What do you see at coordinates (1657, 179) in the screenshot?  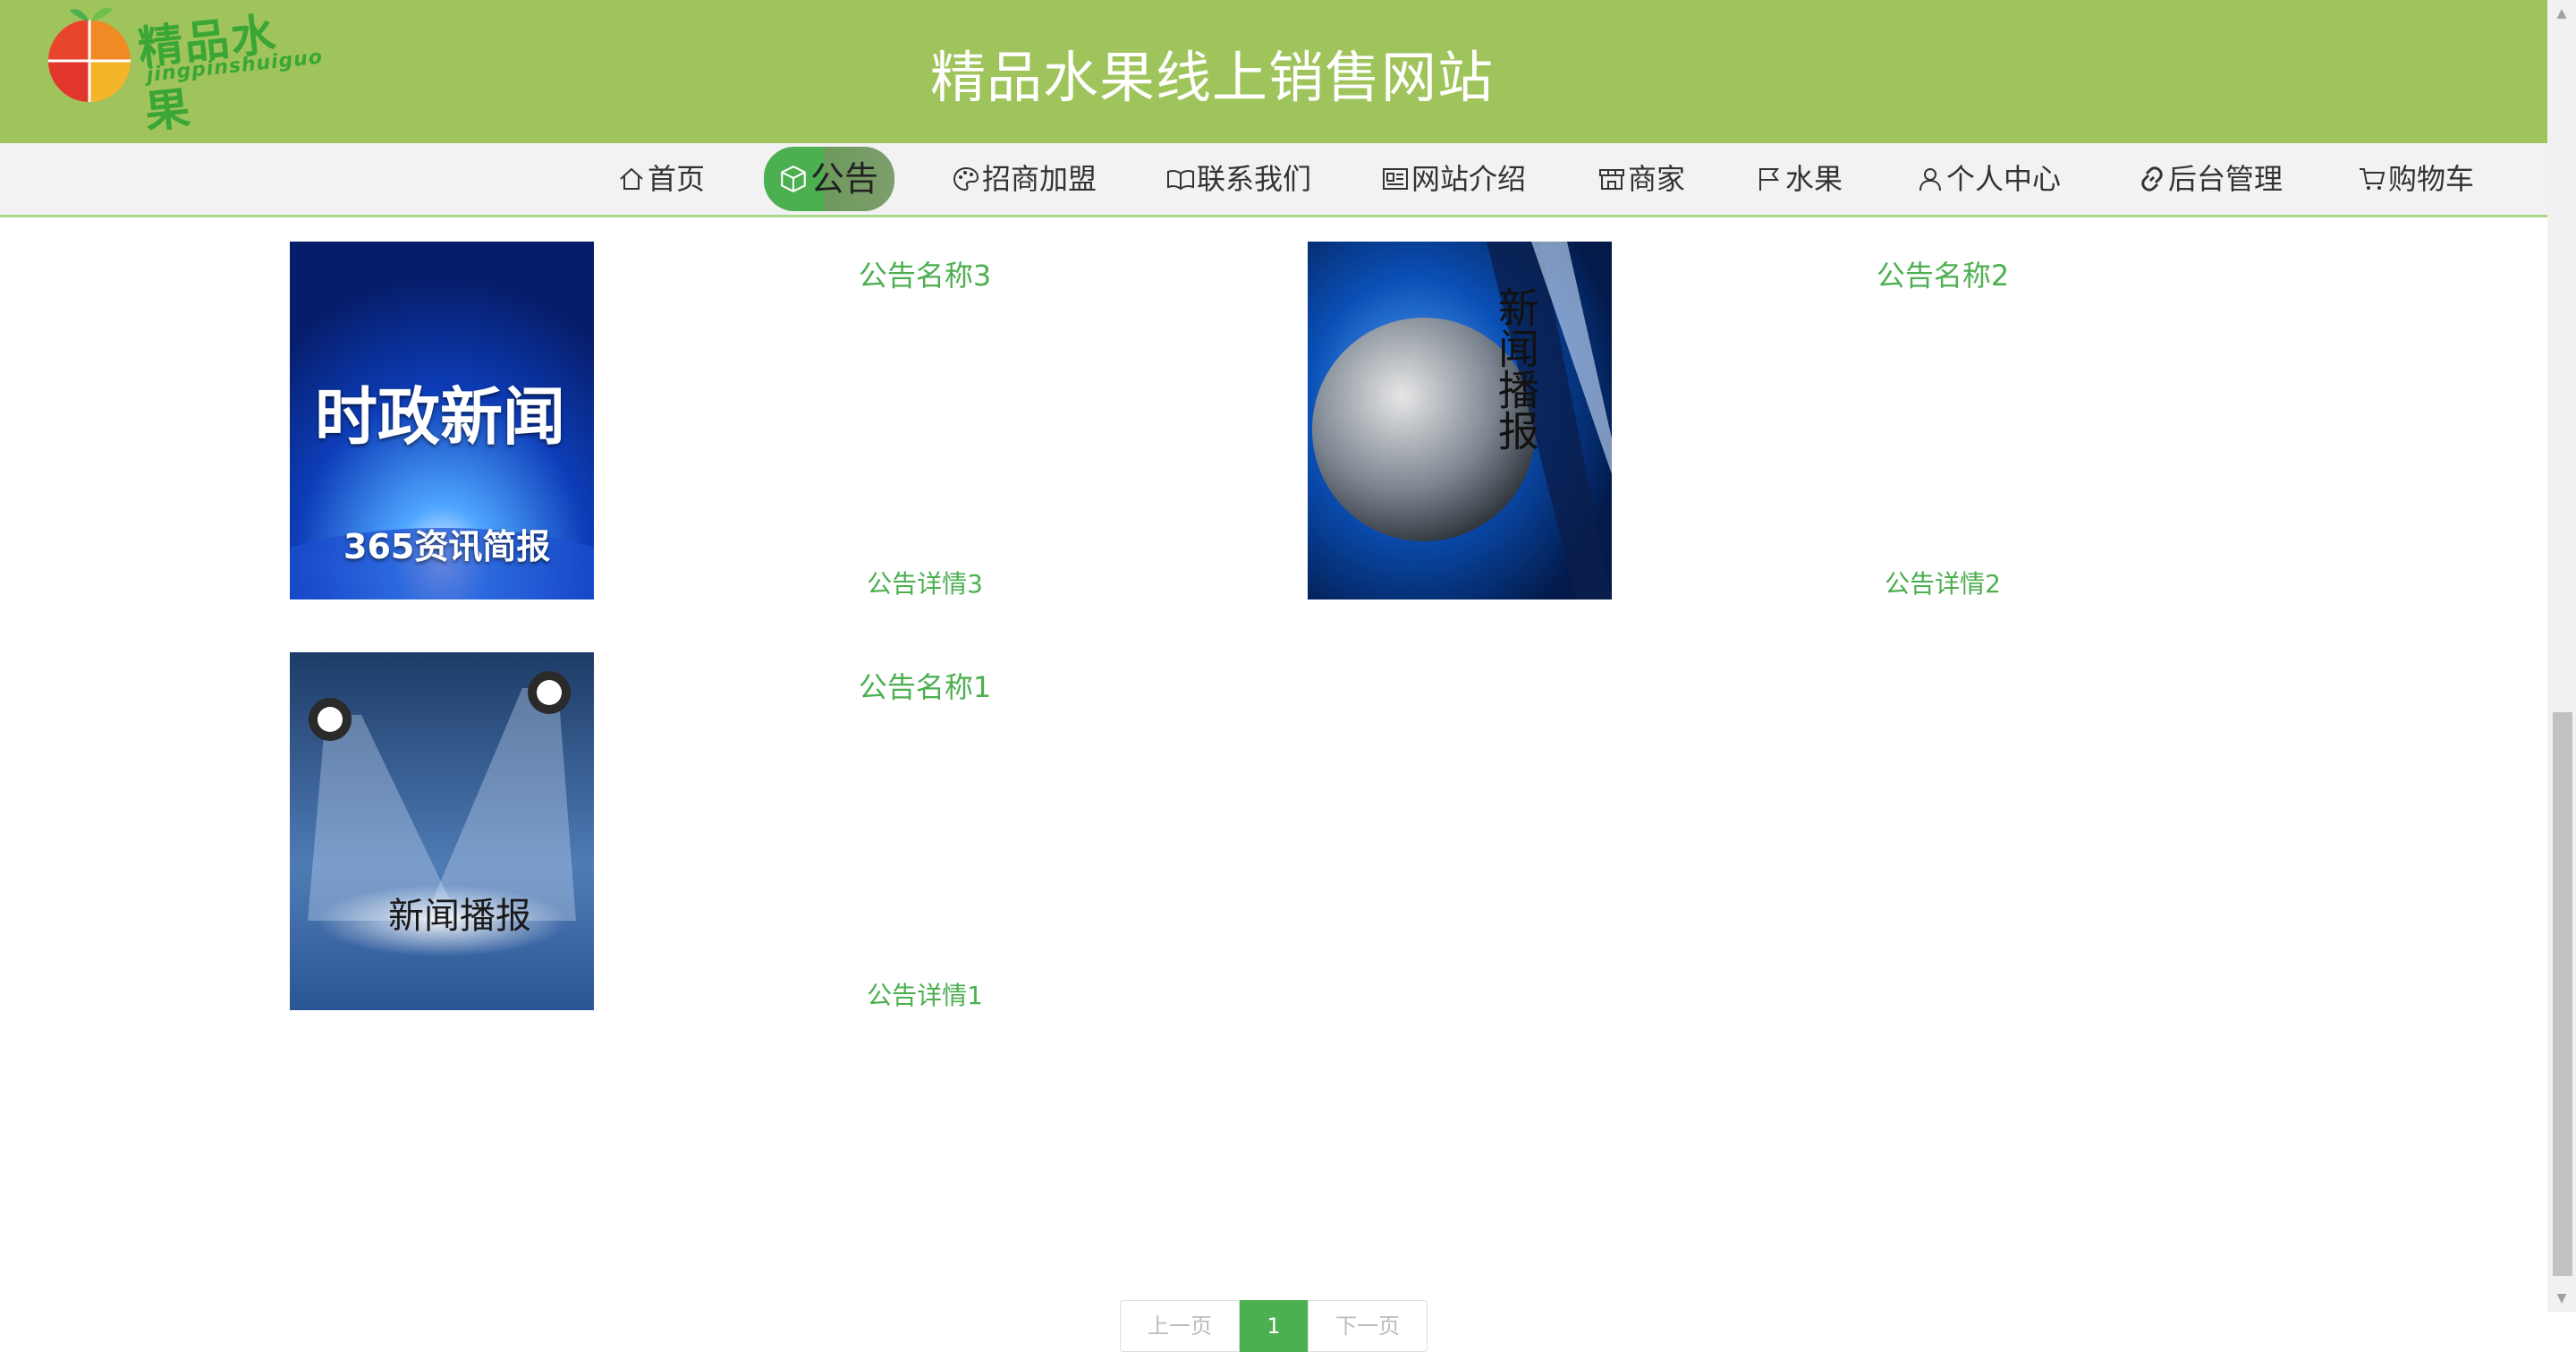 I see `nav-label: 商家` at bounding box center [1657, 179].